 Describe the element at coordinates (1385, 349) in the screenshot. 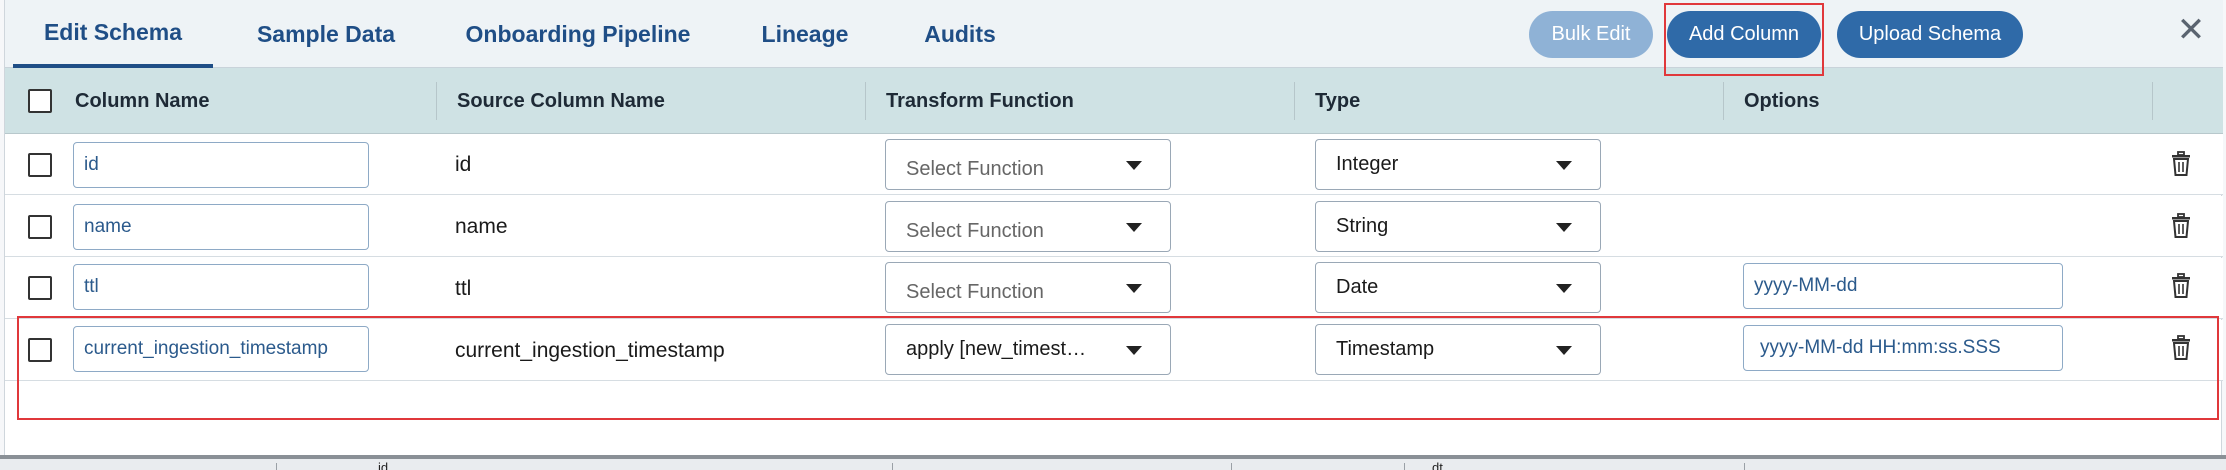

I see `type-value: Timestamp` at that location.